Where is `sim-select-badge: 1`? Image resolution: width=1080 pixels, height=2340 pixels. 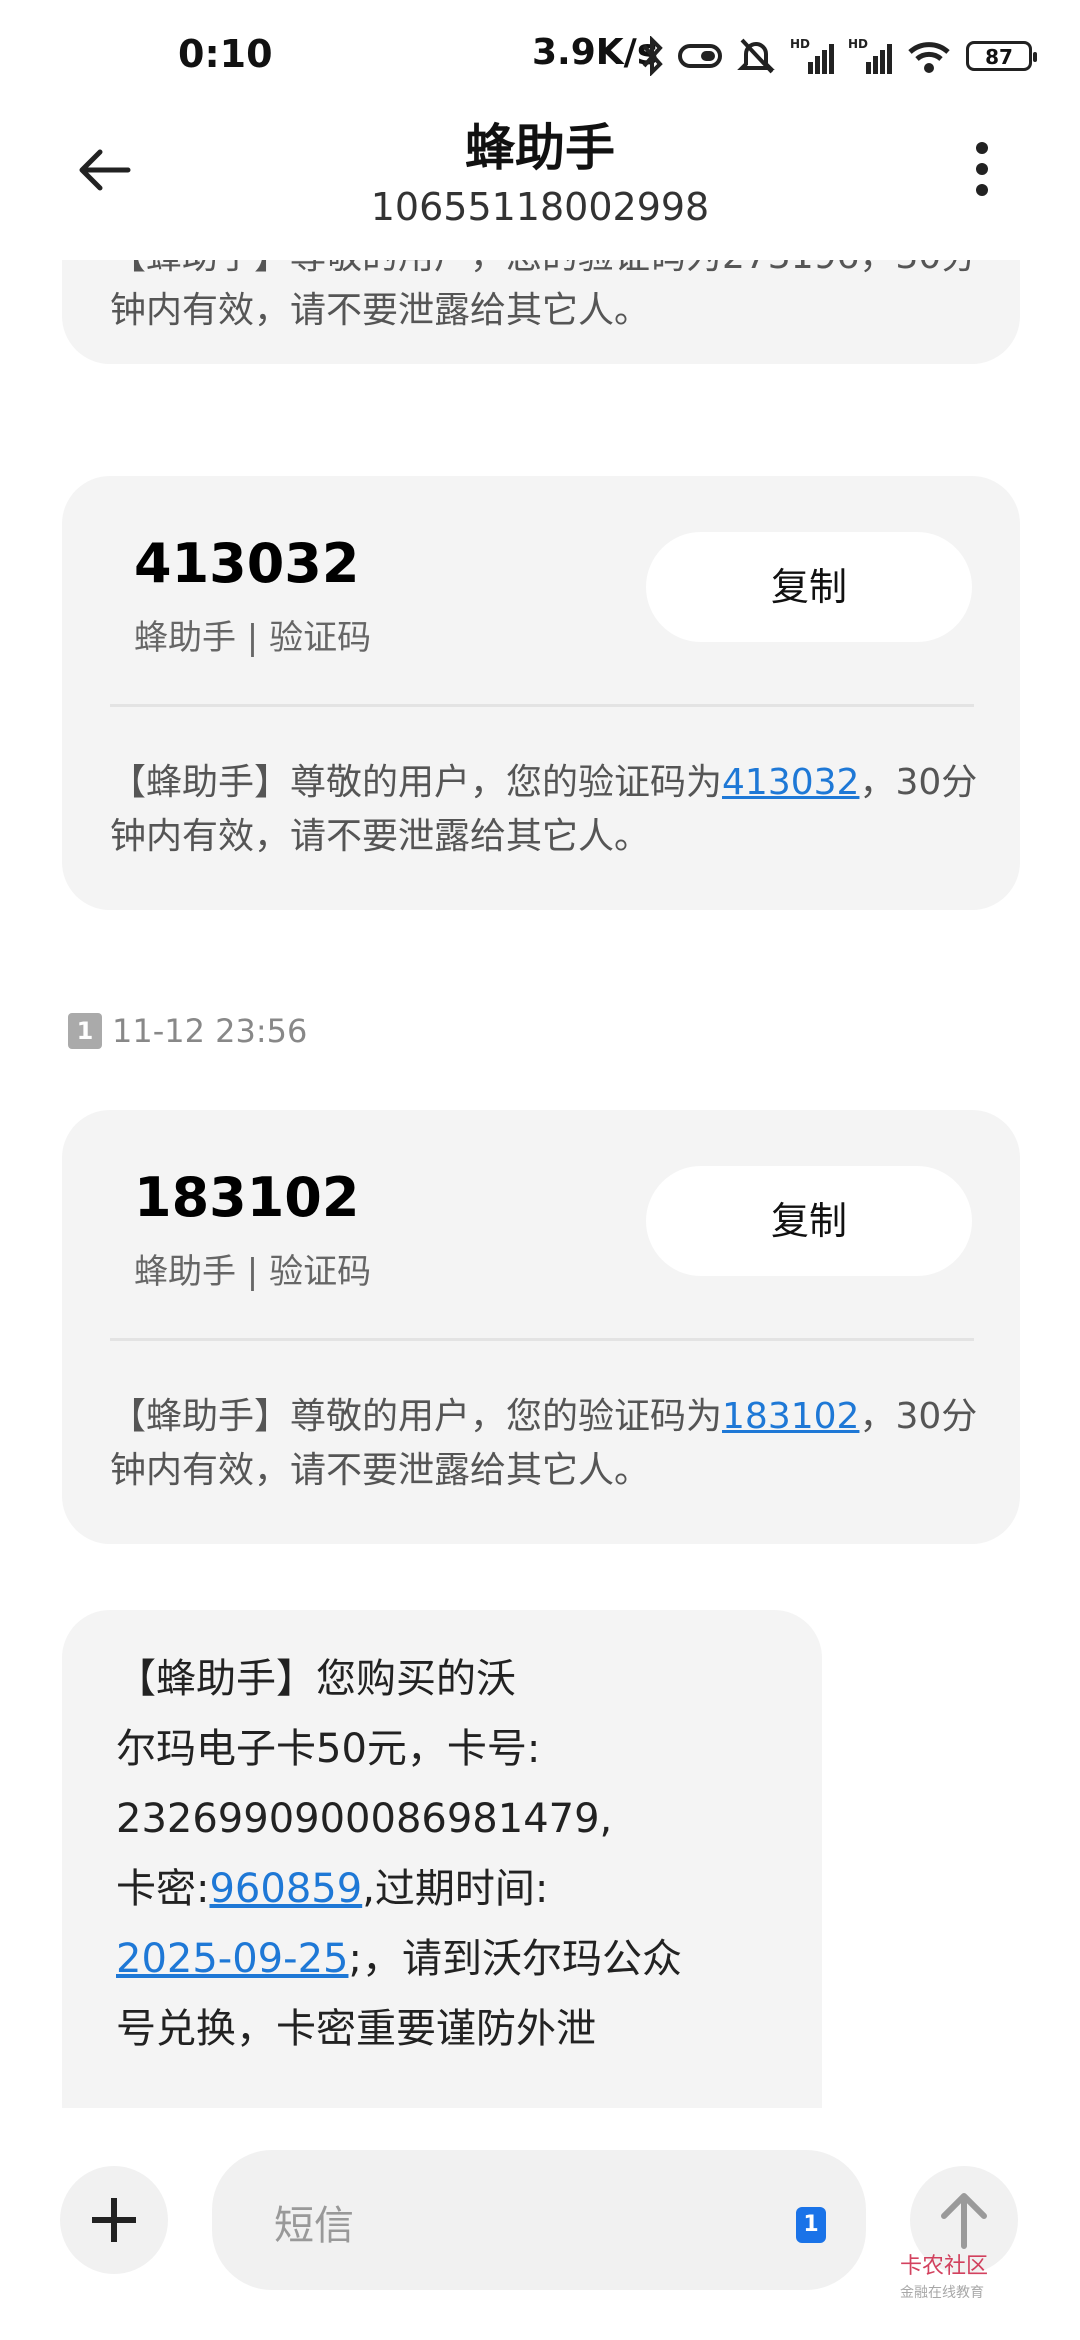
sim-select-badge: 1 is located at coordinates (811, 2225).